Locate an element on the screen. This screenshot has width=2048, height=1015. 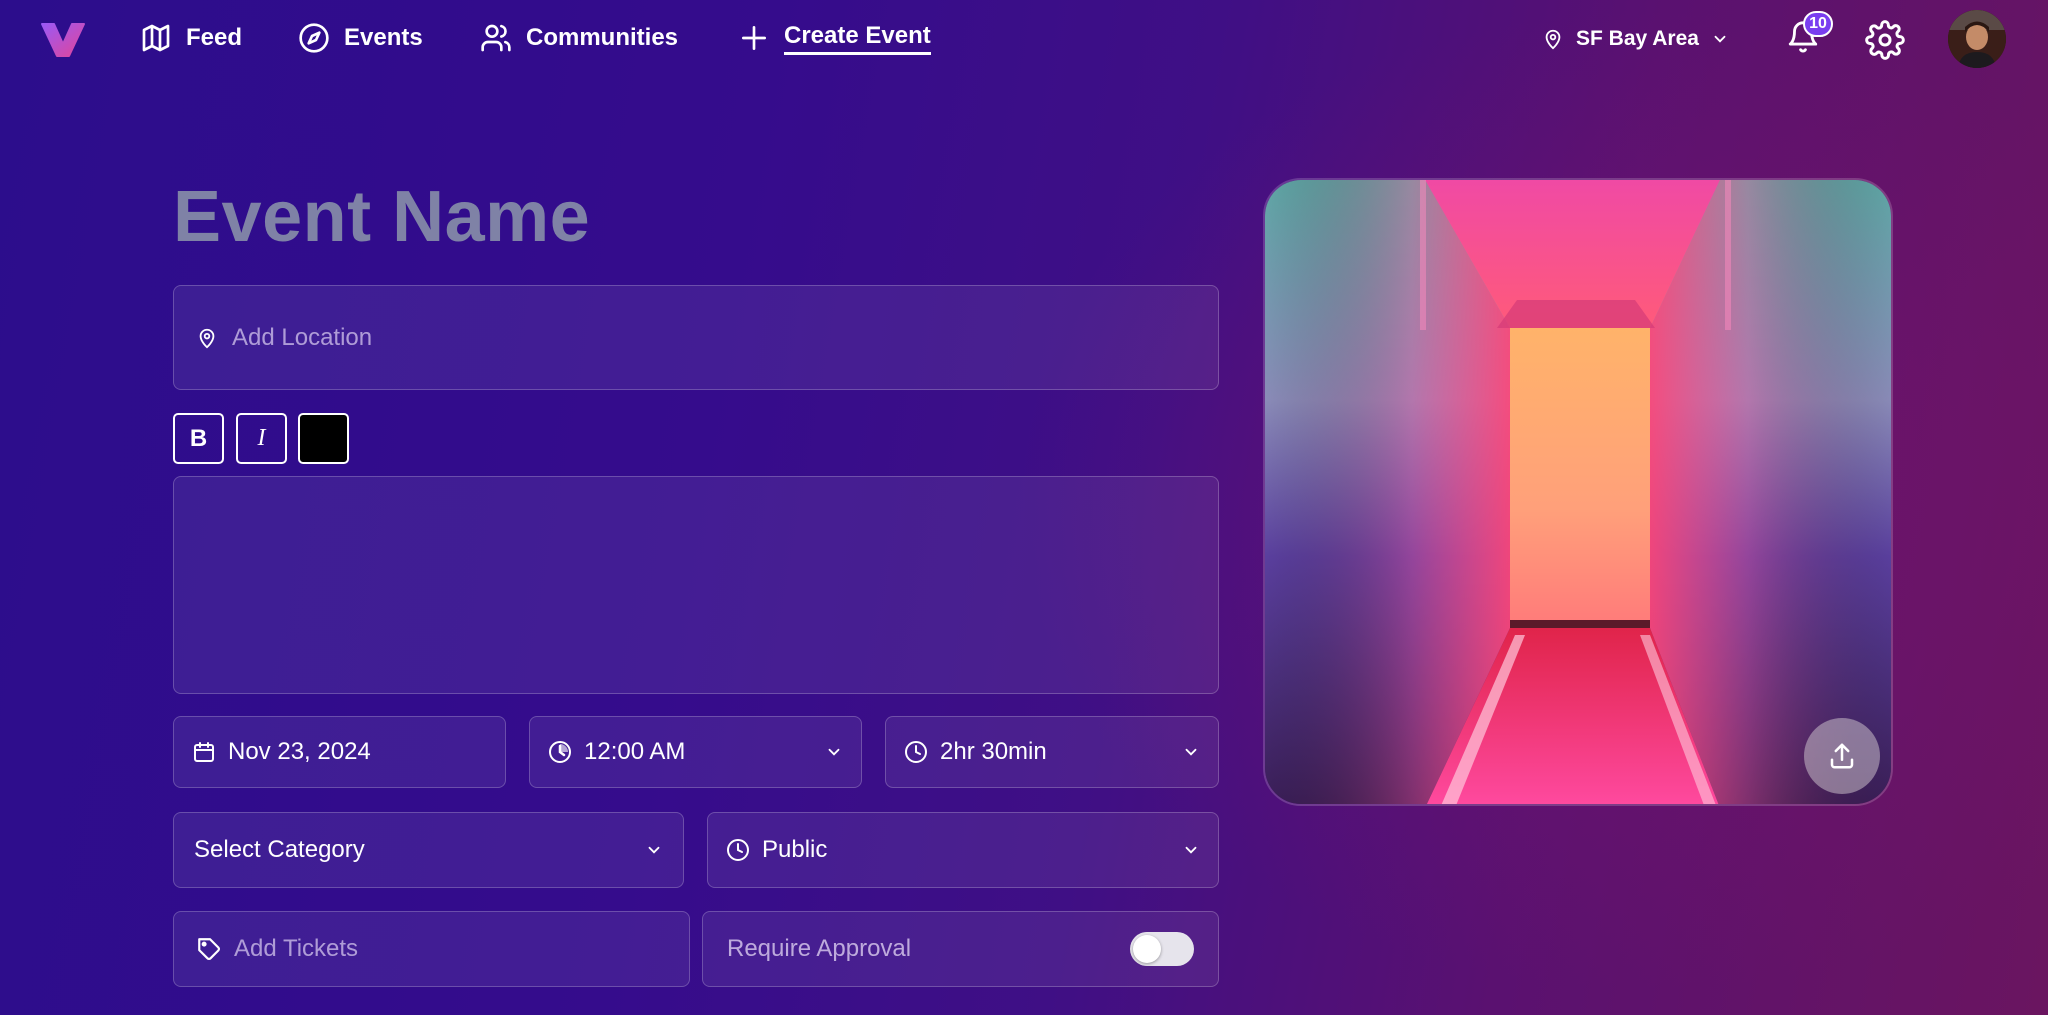
settings-button is located at coordinates (1885, 40).